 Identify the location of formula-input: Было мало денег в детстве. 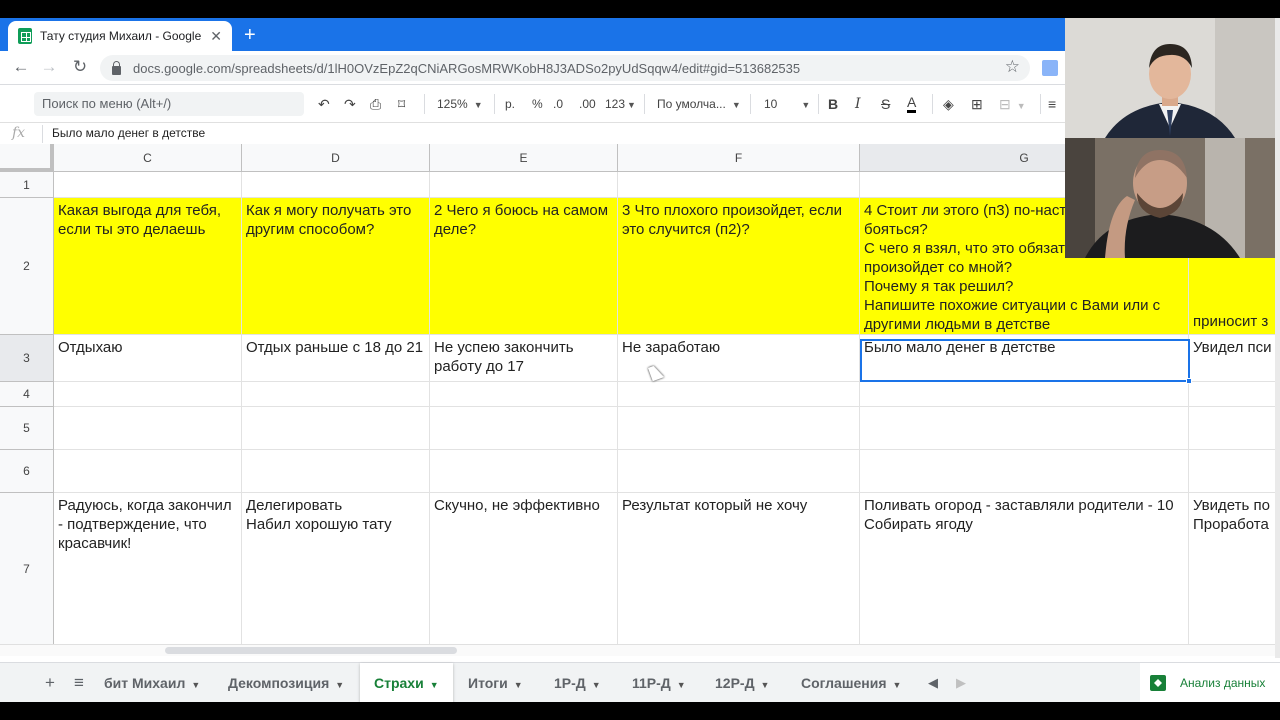
(128, 133).